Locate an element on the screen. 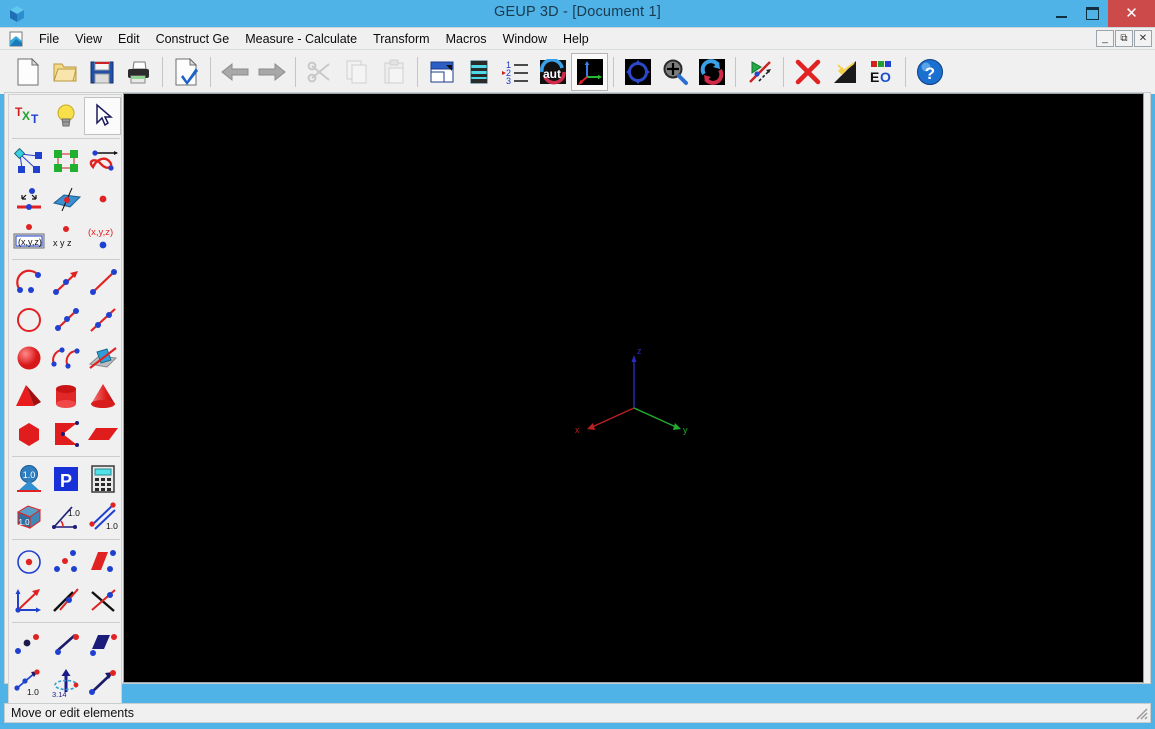 The height and width of the screenshot is (729, 1155). tool-point-symmetry is located at coordinates (28, 645).